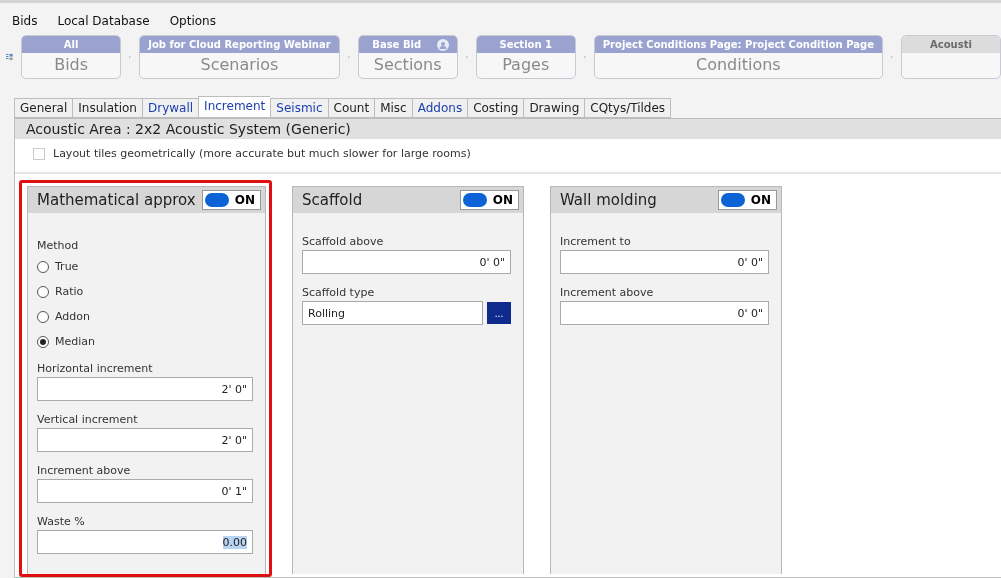  Describe the element at coordinates (299, 108) in the screenshot. I see `tab: Seismic` at that location.